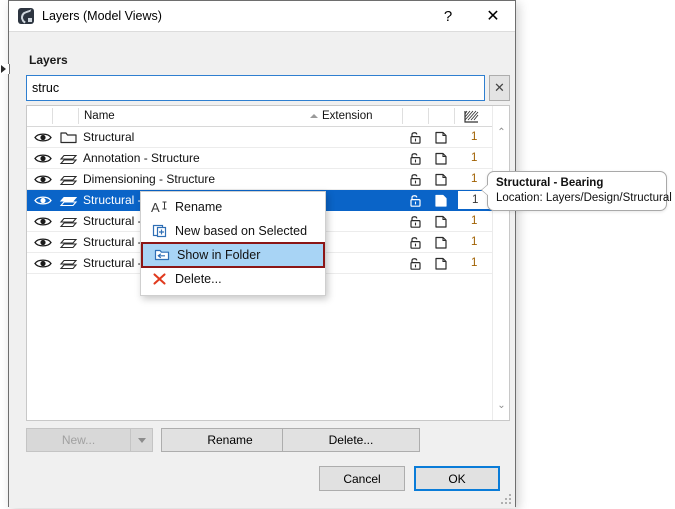 This screenshot has width=675, height=509. Describe the element at coordinates (584, 198) in the screenshot. I see `tooltip-location: Location: Layers/Design/Structural` at that location.